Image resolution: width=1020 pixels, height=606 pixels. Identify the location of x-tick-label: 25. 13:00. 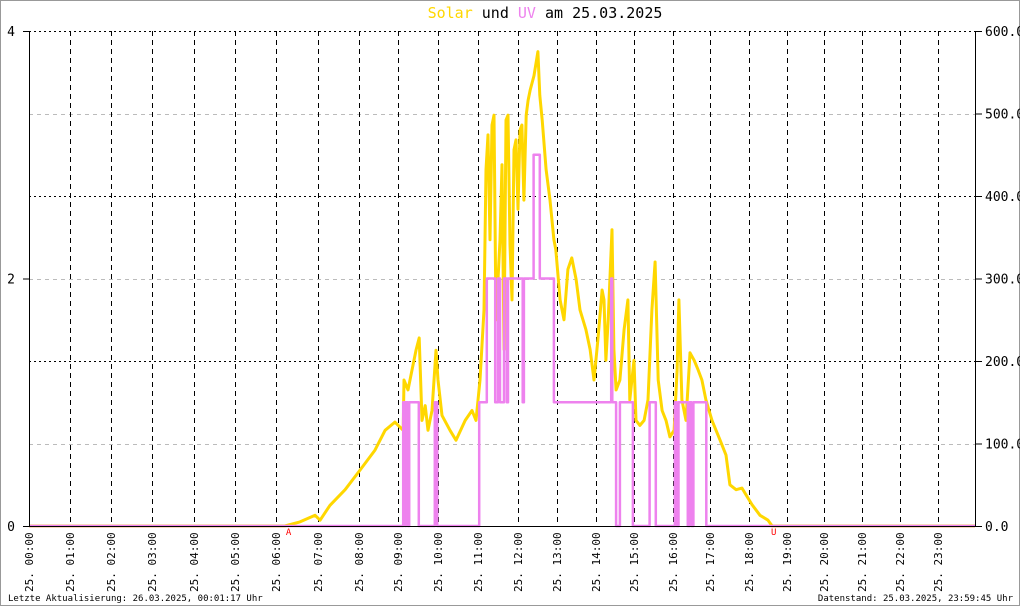
(557, 562).